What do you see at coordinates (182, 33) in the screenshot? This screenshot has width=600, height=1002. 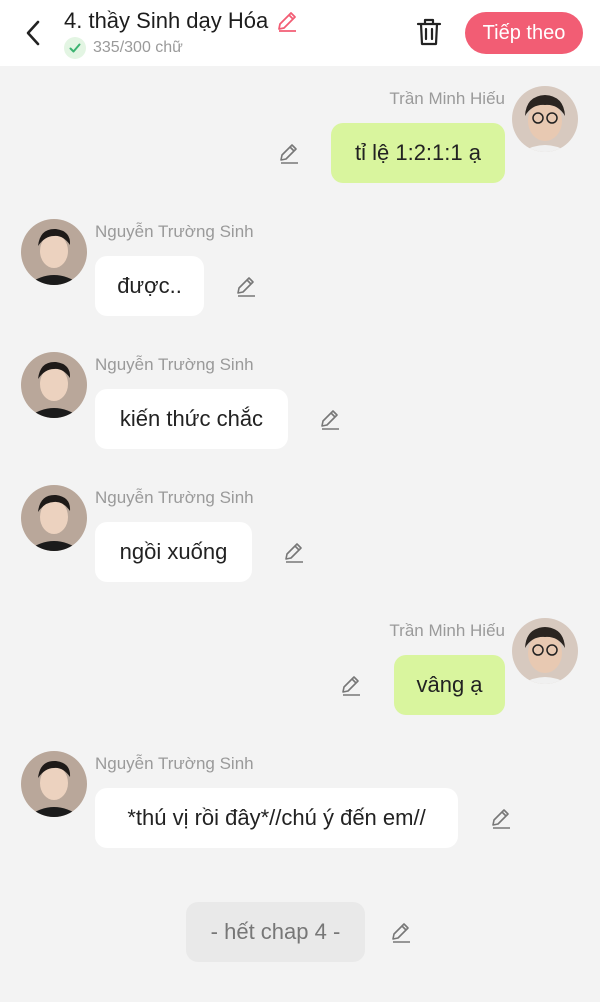 I see `title-block: 4. thầy Sinh dạy Hóa 335/300 chữ` at bounding box center [182, 33].